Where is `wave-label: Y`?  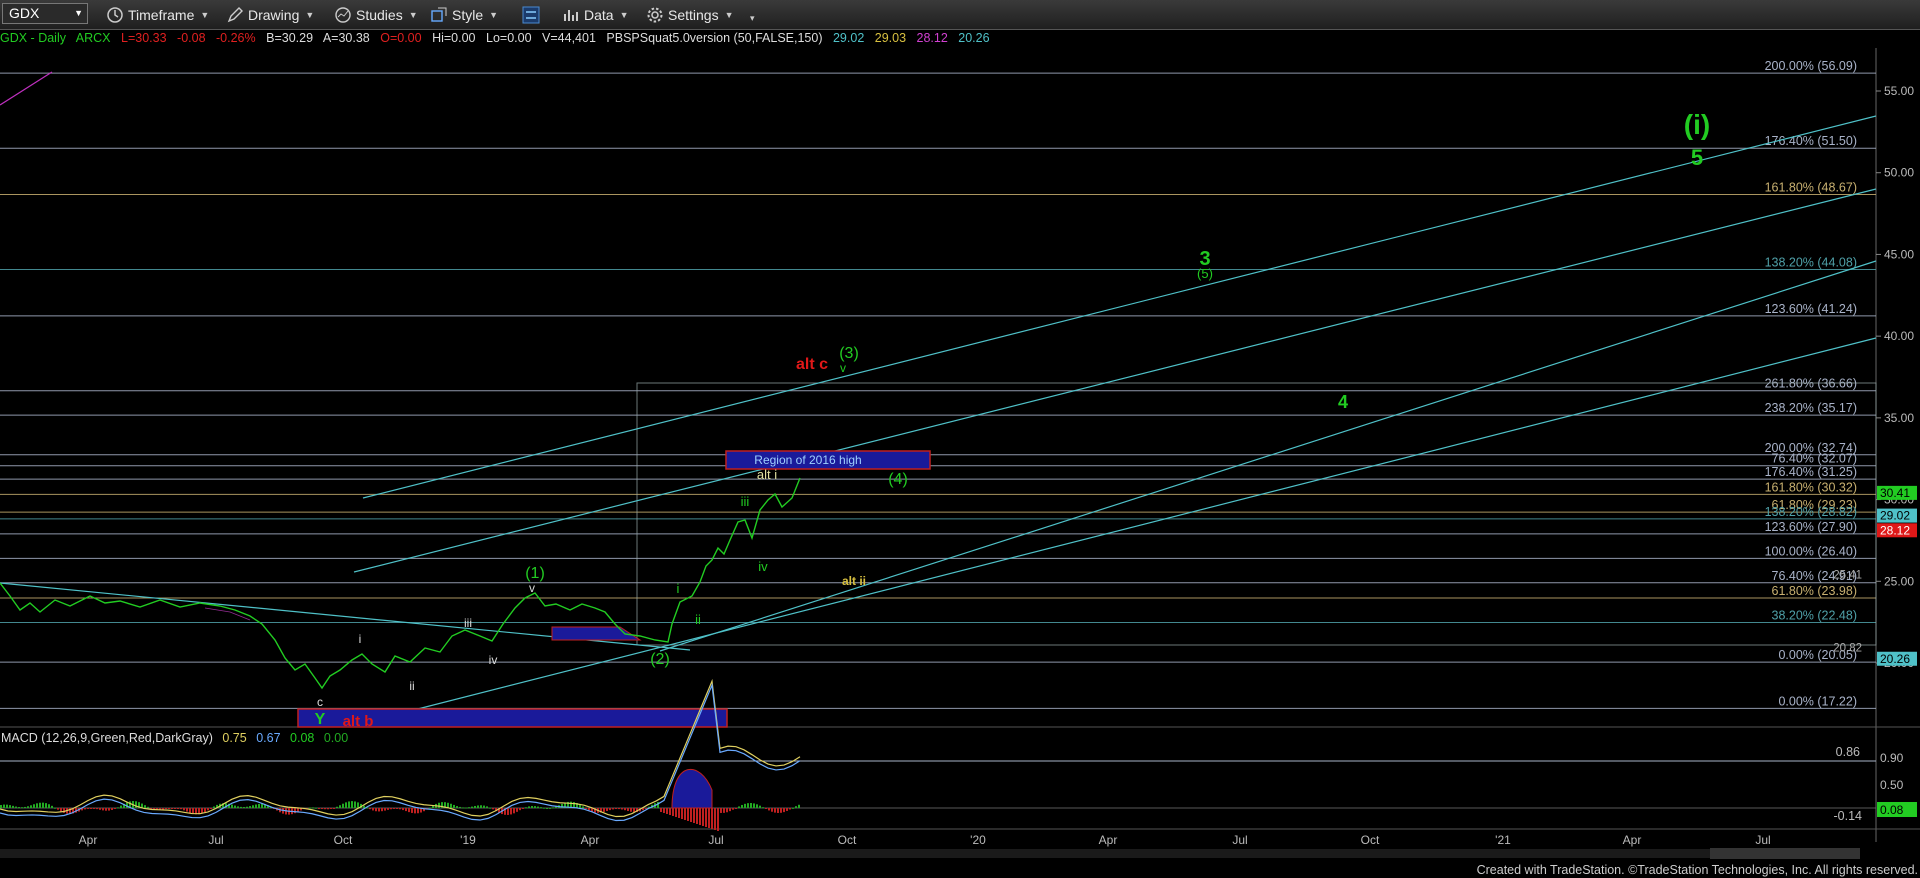 wave-label: Y is located at coordinates (320, 719).